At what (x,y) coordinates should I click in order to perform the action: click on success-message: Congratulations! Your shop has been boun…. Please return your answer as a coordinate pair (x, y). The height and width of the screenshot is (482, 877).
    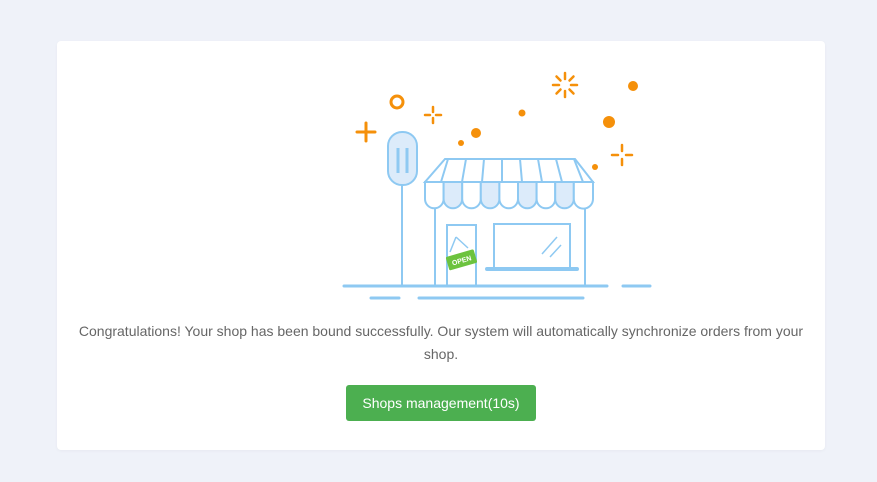
    Looking at the image, I should click on (441, 342).